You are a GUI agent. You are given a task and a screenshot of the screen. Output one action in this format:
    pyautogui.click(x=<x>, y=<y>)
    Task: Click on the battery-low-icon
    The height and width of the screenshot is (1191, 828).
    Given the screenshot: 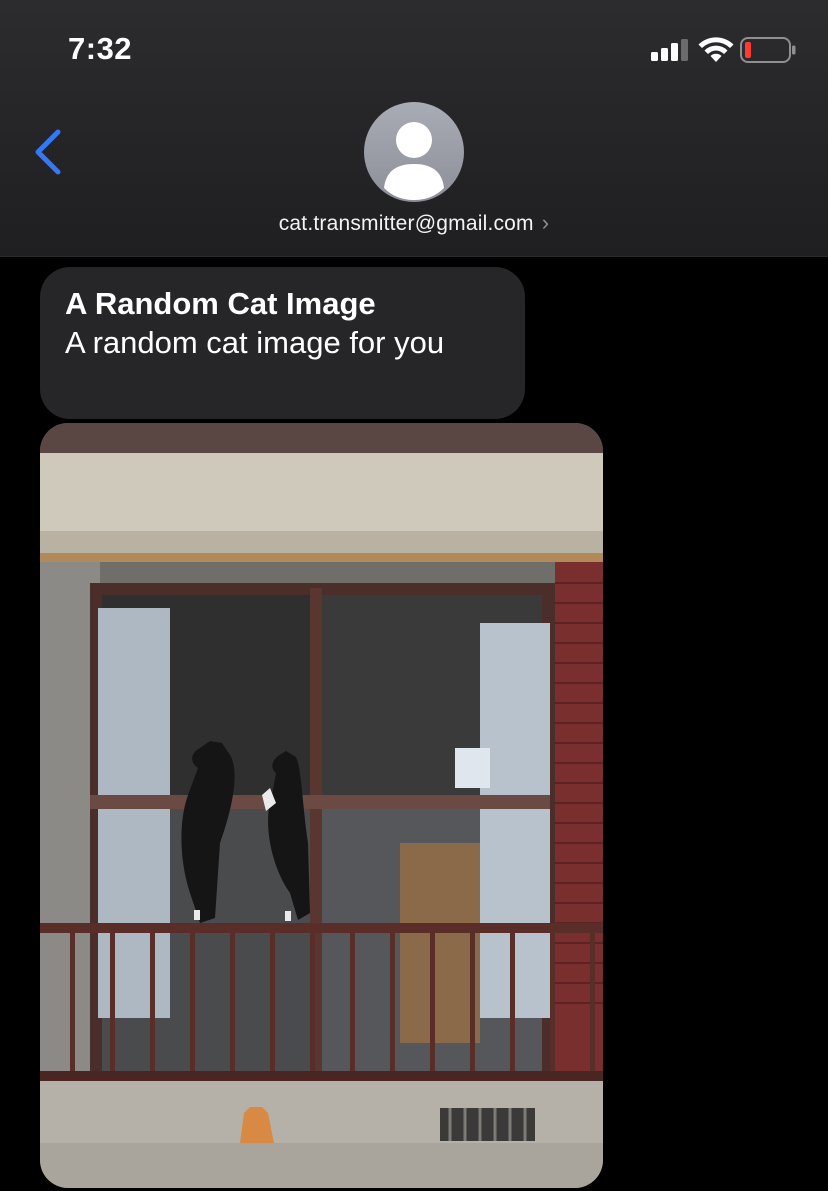 What is the action you would take?
    pyautogui.click(x=768, y=50)
    